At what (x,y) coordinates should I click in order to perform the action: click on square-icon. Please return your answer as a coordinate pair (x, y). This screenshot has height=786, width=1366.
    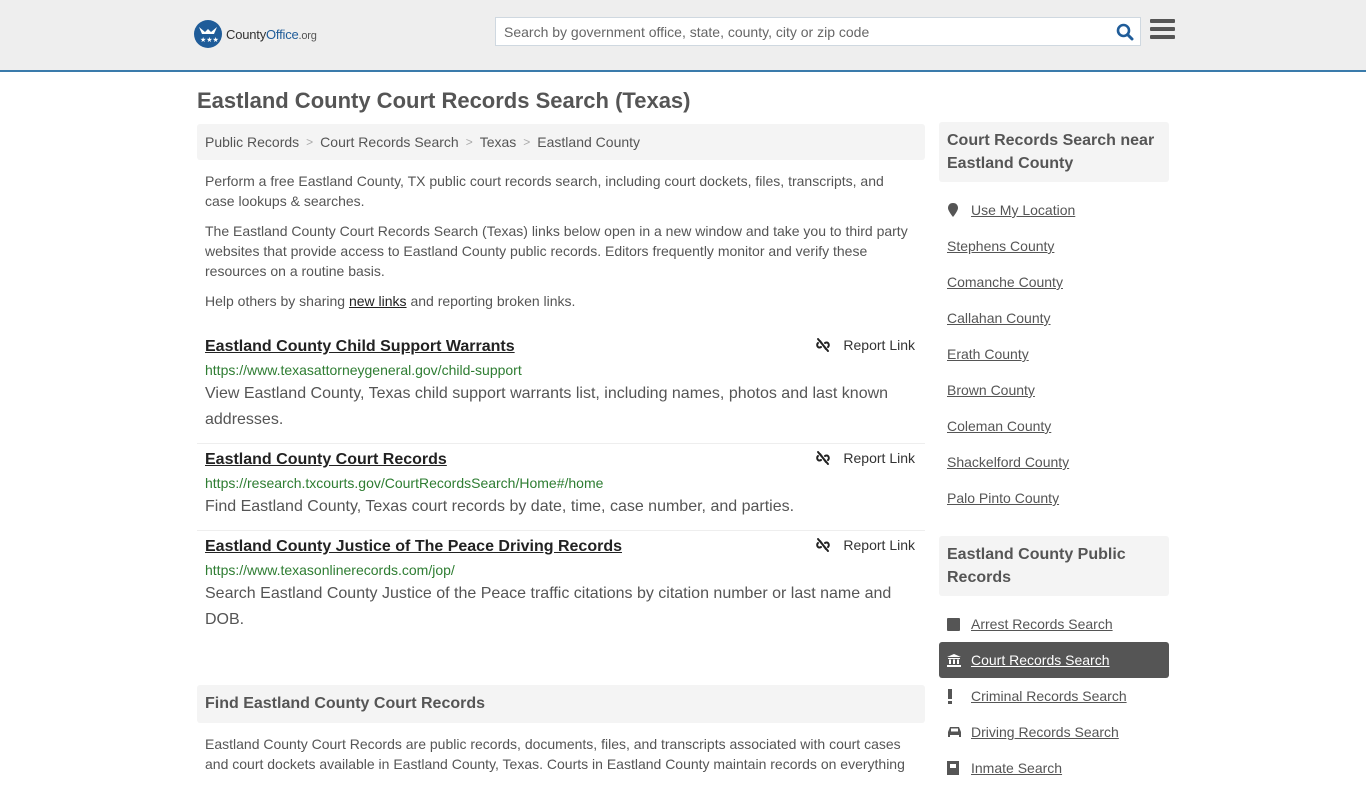
    Looking at the image, I should click on (959, 624).